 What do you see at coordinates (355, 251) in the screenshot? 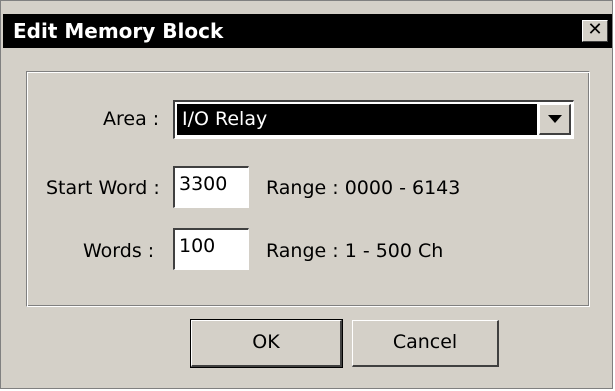
I see `words-range: Range : 1 - 500 Ch` at bounding box center [355, 251].